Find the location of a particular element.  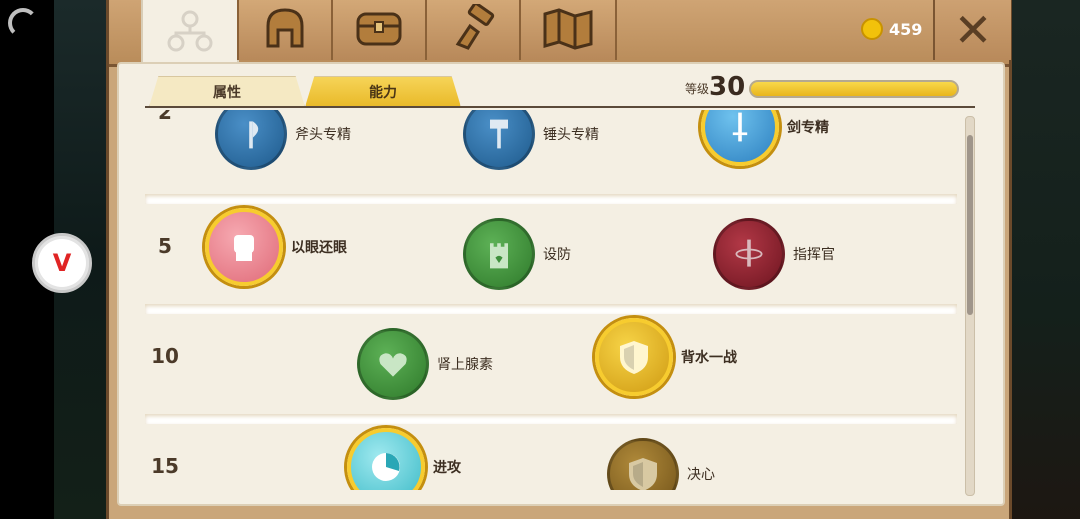

tab-abilities-tree is located at coordinates (190, 33).